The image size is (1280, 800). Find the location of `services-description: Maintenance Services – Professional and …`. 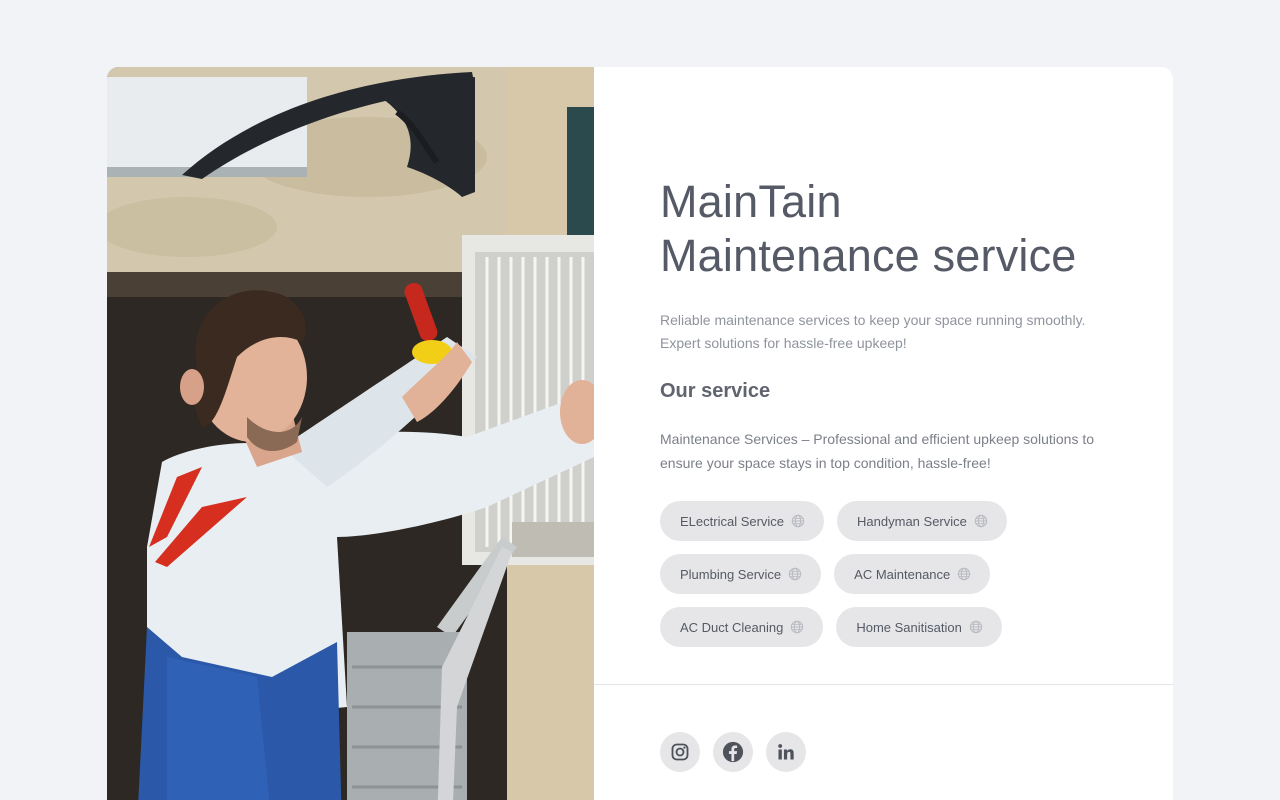

services-description: Maintenance Services – Professional and … is located at coordinates (890, 451).